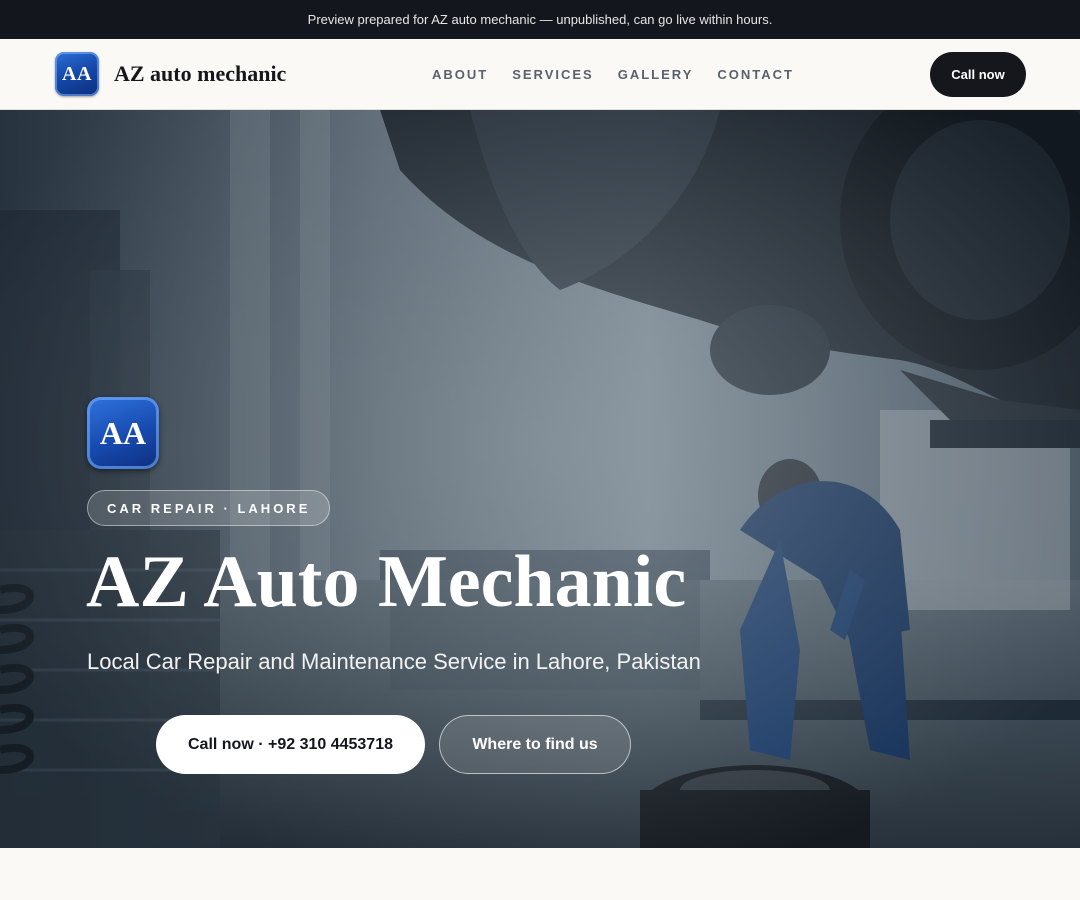 The width and height of the screenshot is (1080, 900). I want to click on main-nav: ABOUT SERVICES GALLERY CONTACT, so click(613, 74).